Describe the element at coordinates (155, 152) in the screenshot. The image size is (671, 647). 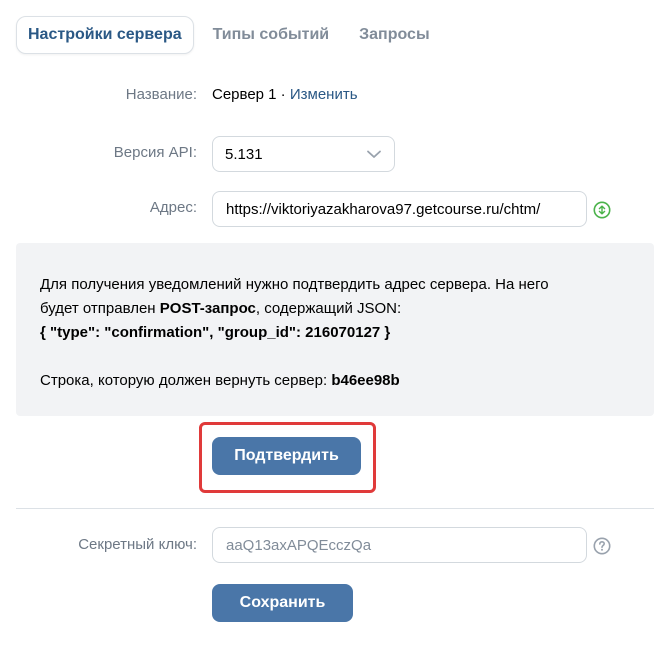
I see `api-version-label: Версия API:` at that location.